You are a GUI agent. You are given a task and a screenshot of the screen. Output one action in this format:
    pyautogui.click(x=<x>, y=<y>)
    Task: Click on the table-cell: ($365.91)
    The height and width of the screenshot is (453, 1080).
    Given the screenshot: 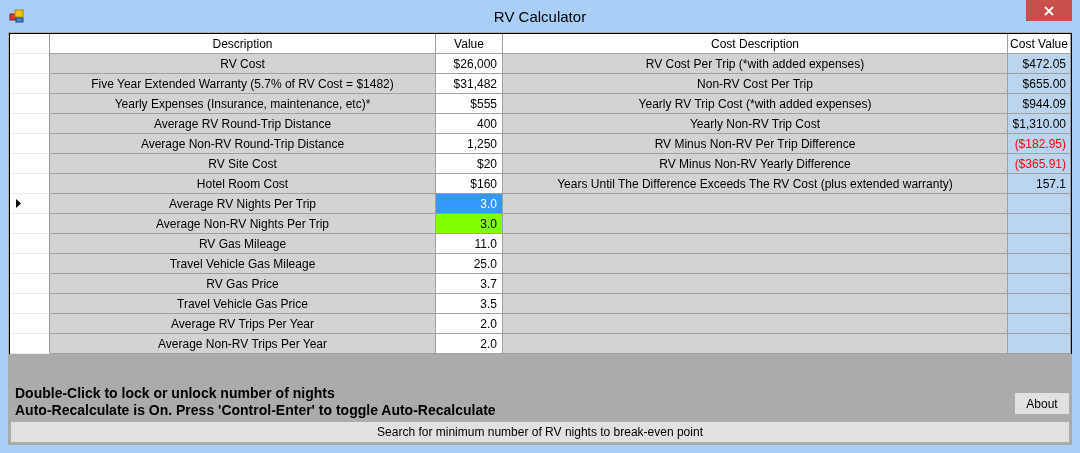 What is the action you would take?
    pyautogui.click(x=1039, y=164)
    